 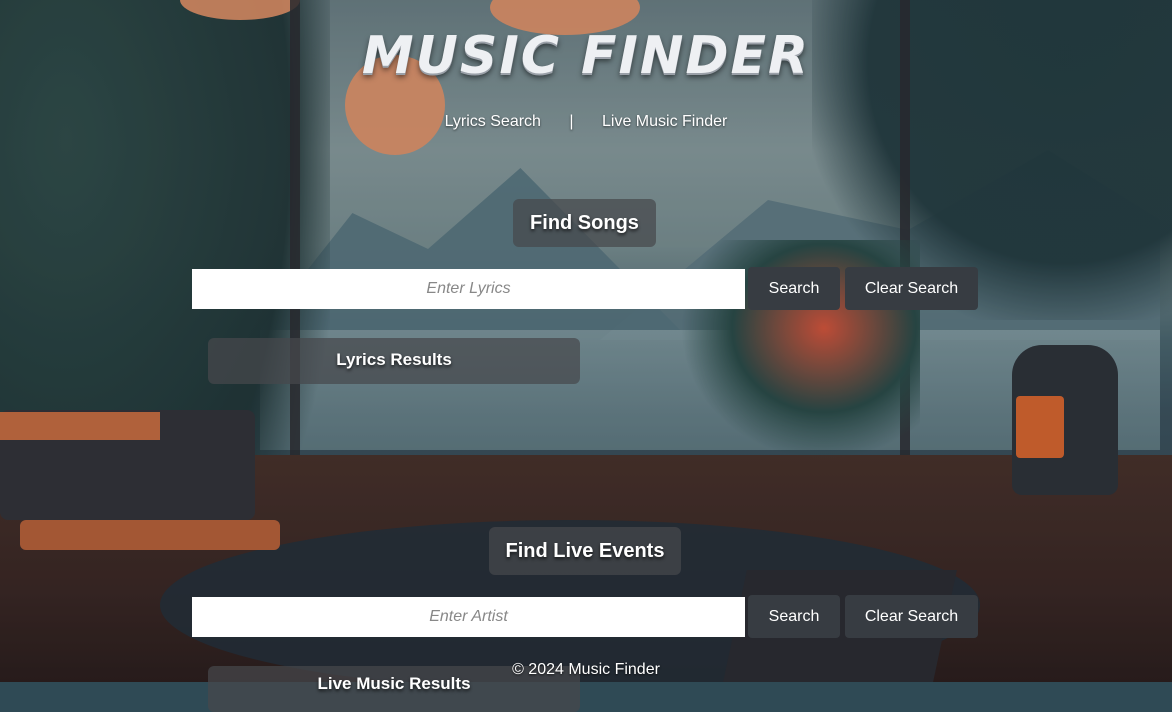 What do you see at coordinates (584, 223) in the screenshot?
I see `find-songs-heading: Find Songs` at bounding box center [584, 223].